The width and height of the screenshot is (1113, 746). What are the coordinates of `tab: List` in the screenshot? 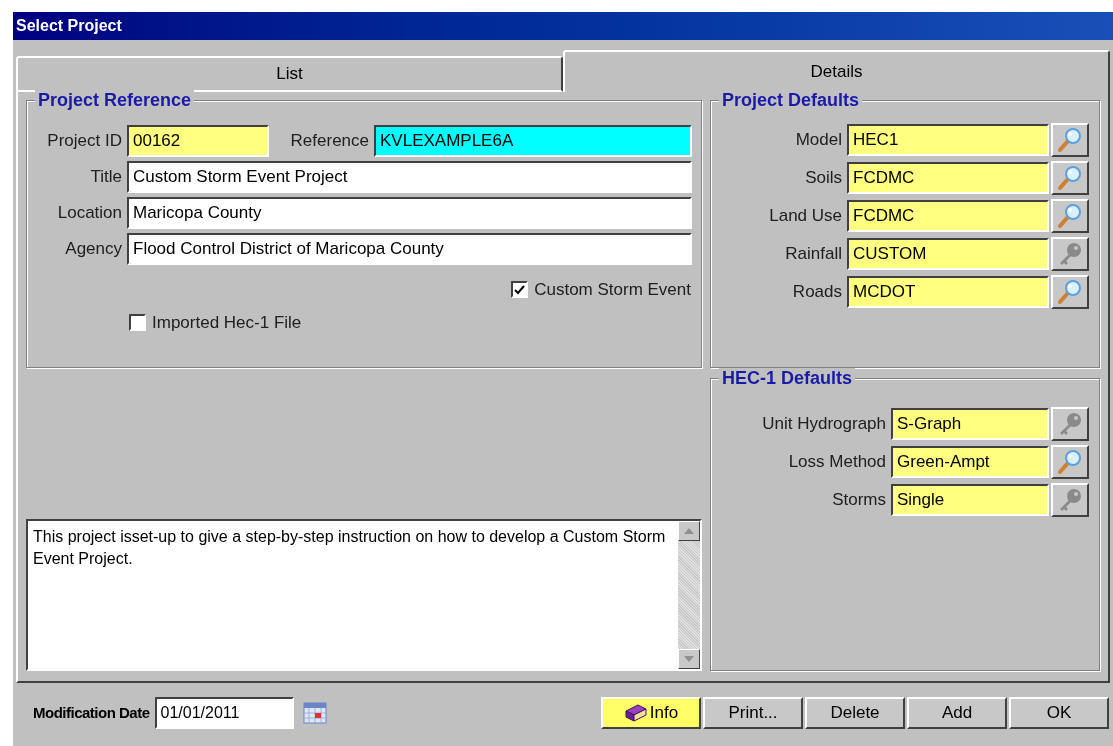 It's located at (289, 74).